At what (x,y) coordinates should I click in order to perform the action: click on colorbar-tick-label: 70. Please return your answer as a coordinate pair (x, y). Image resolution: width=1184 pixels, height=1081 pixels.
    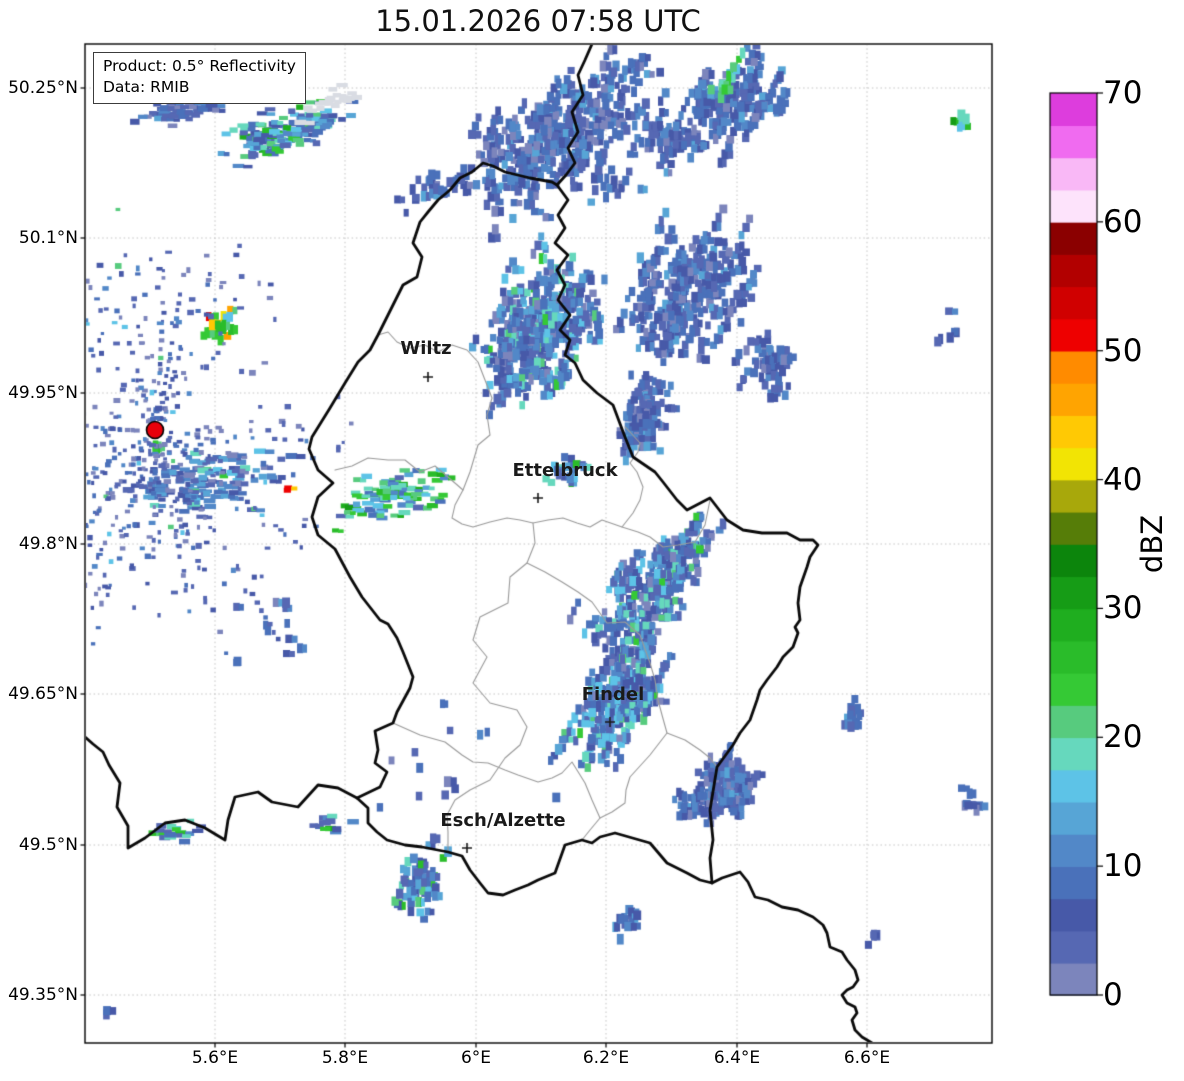
    Looking at the image, I should click on (1123, 93).